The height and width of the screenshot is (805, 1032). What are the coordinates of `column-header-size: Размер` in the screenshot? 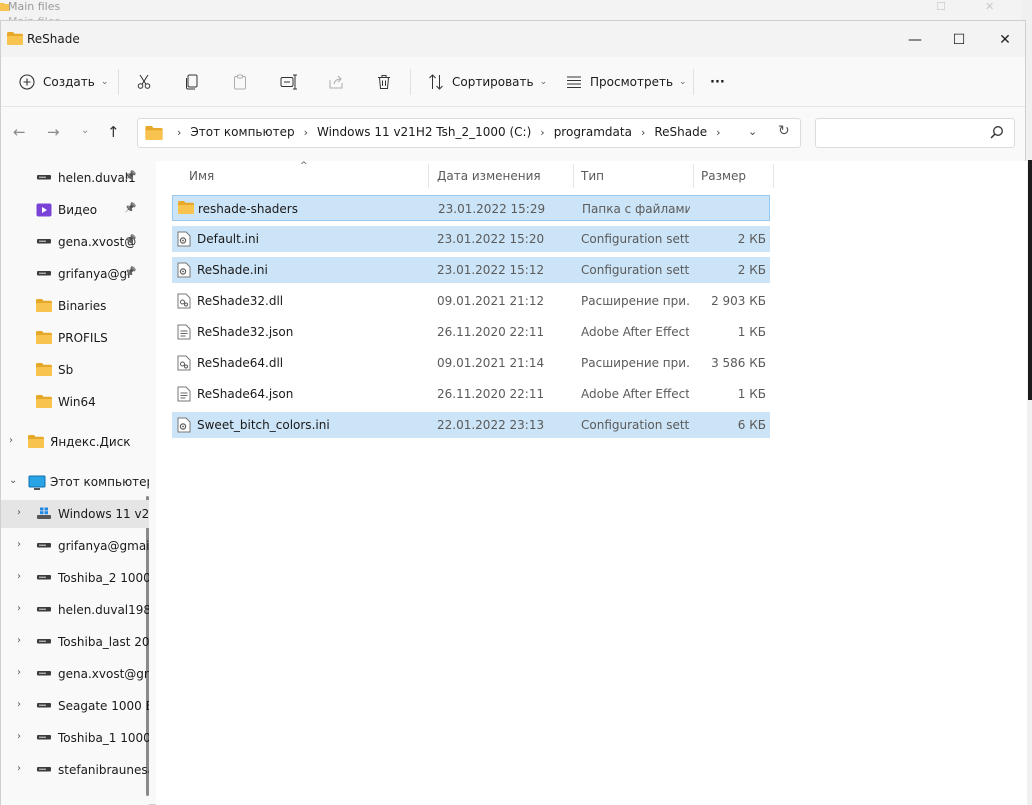 It's located at (723, 176).